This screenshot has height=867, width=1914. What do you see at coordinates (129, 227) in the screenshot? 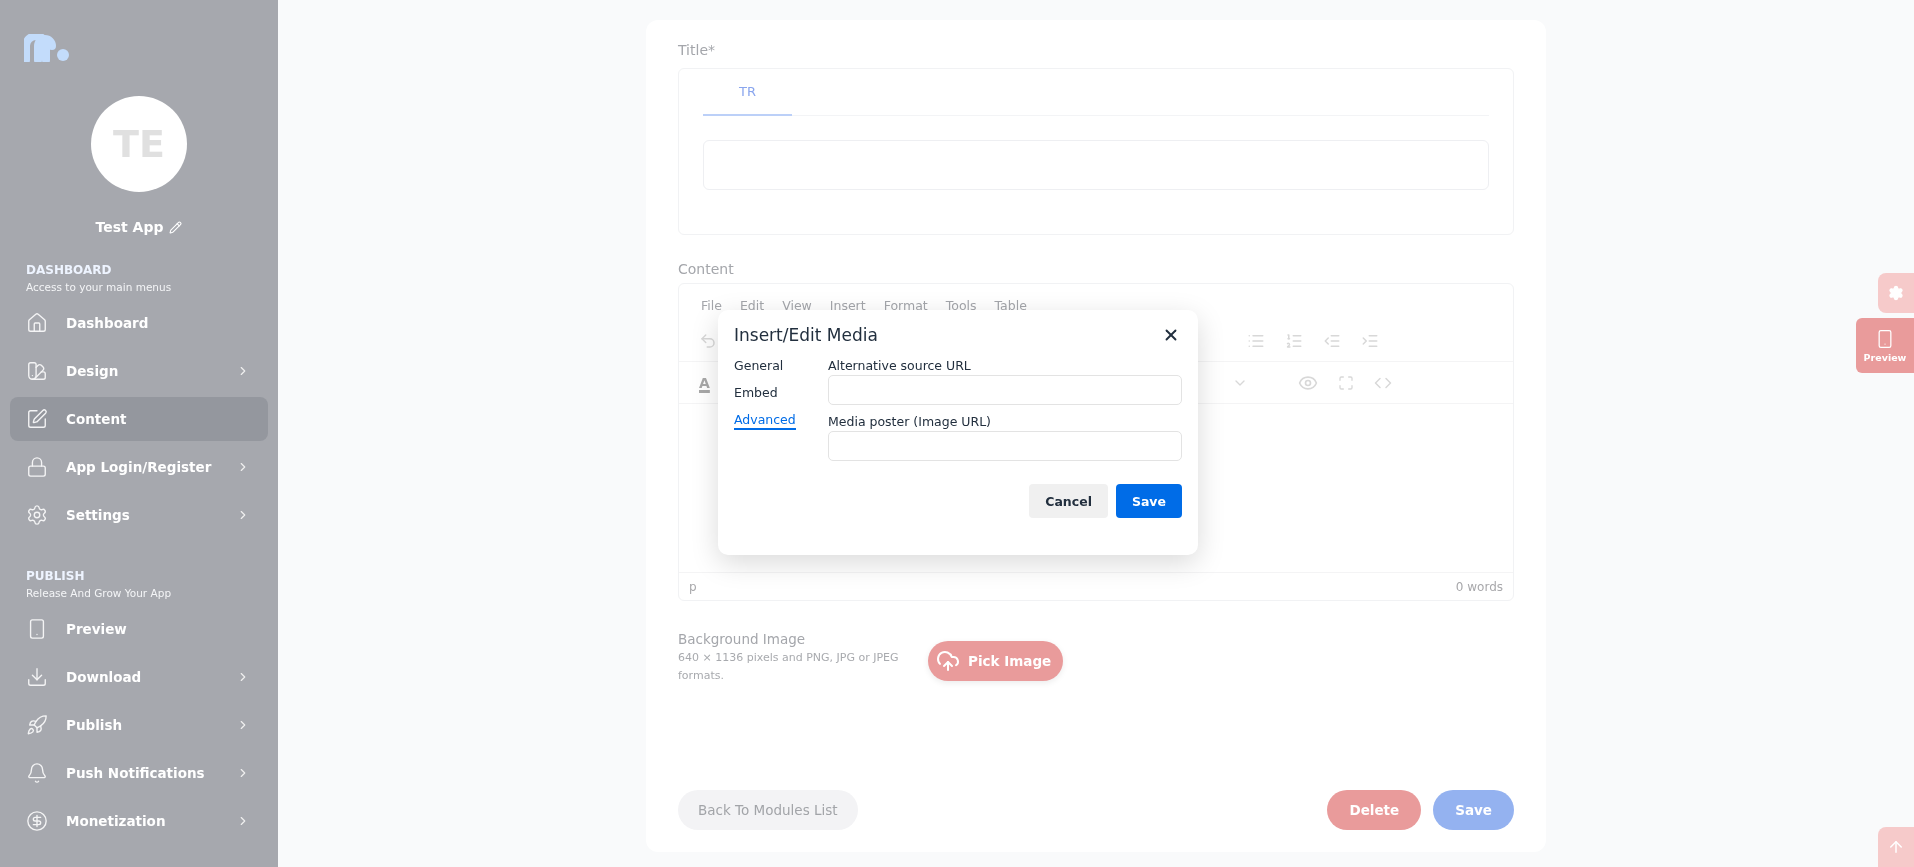
I see `app-name: Test App` at bounding box center [129, 227].